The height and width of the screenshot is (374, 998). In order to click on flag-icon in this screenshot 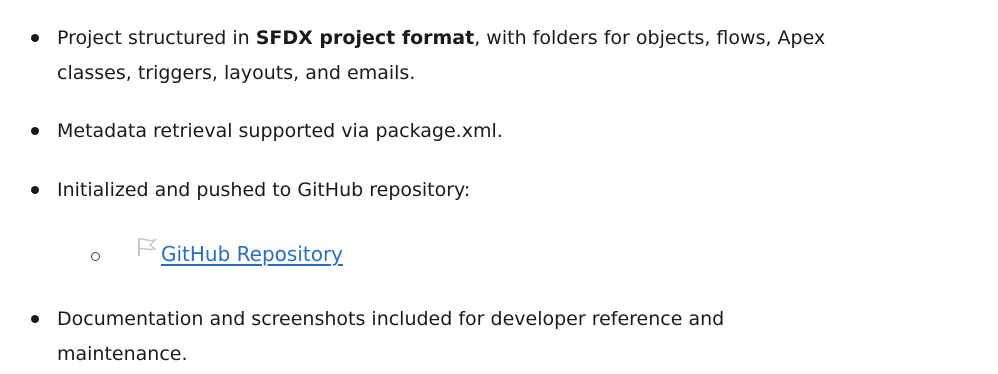, I will do `click(147, 247)`.